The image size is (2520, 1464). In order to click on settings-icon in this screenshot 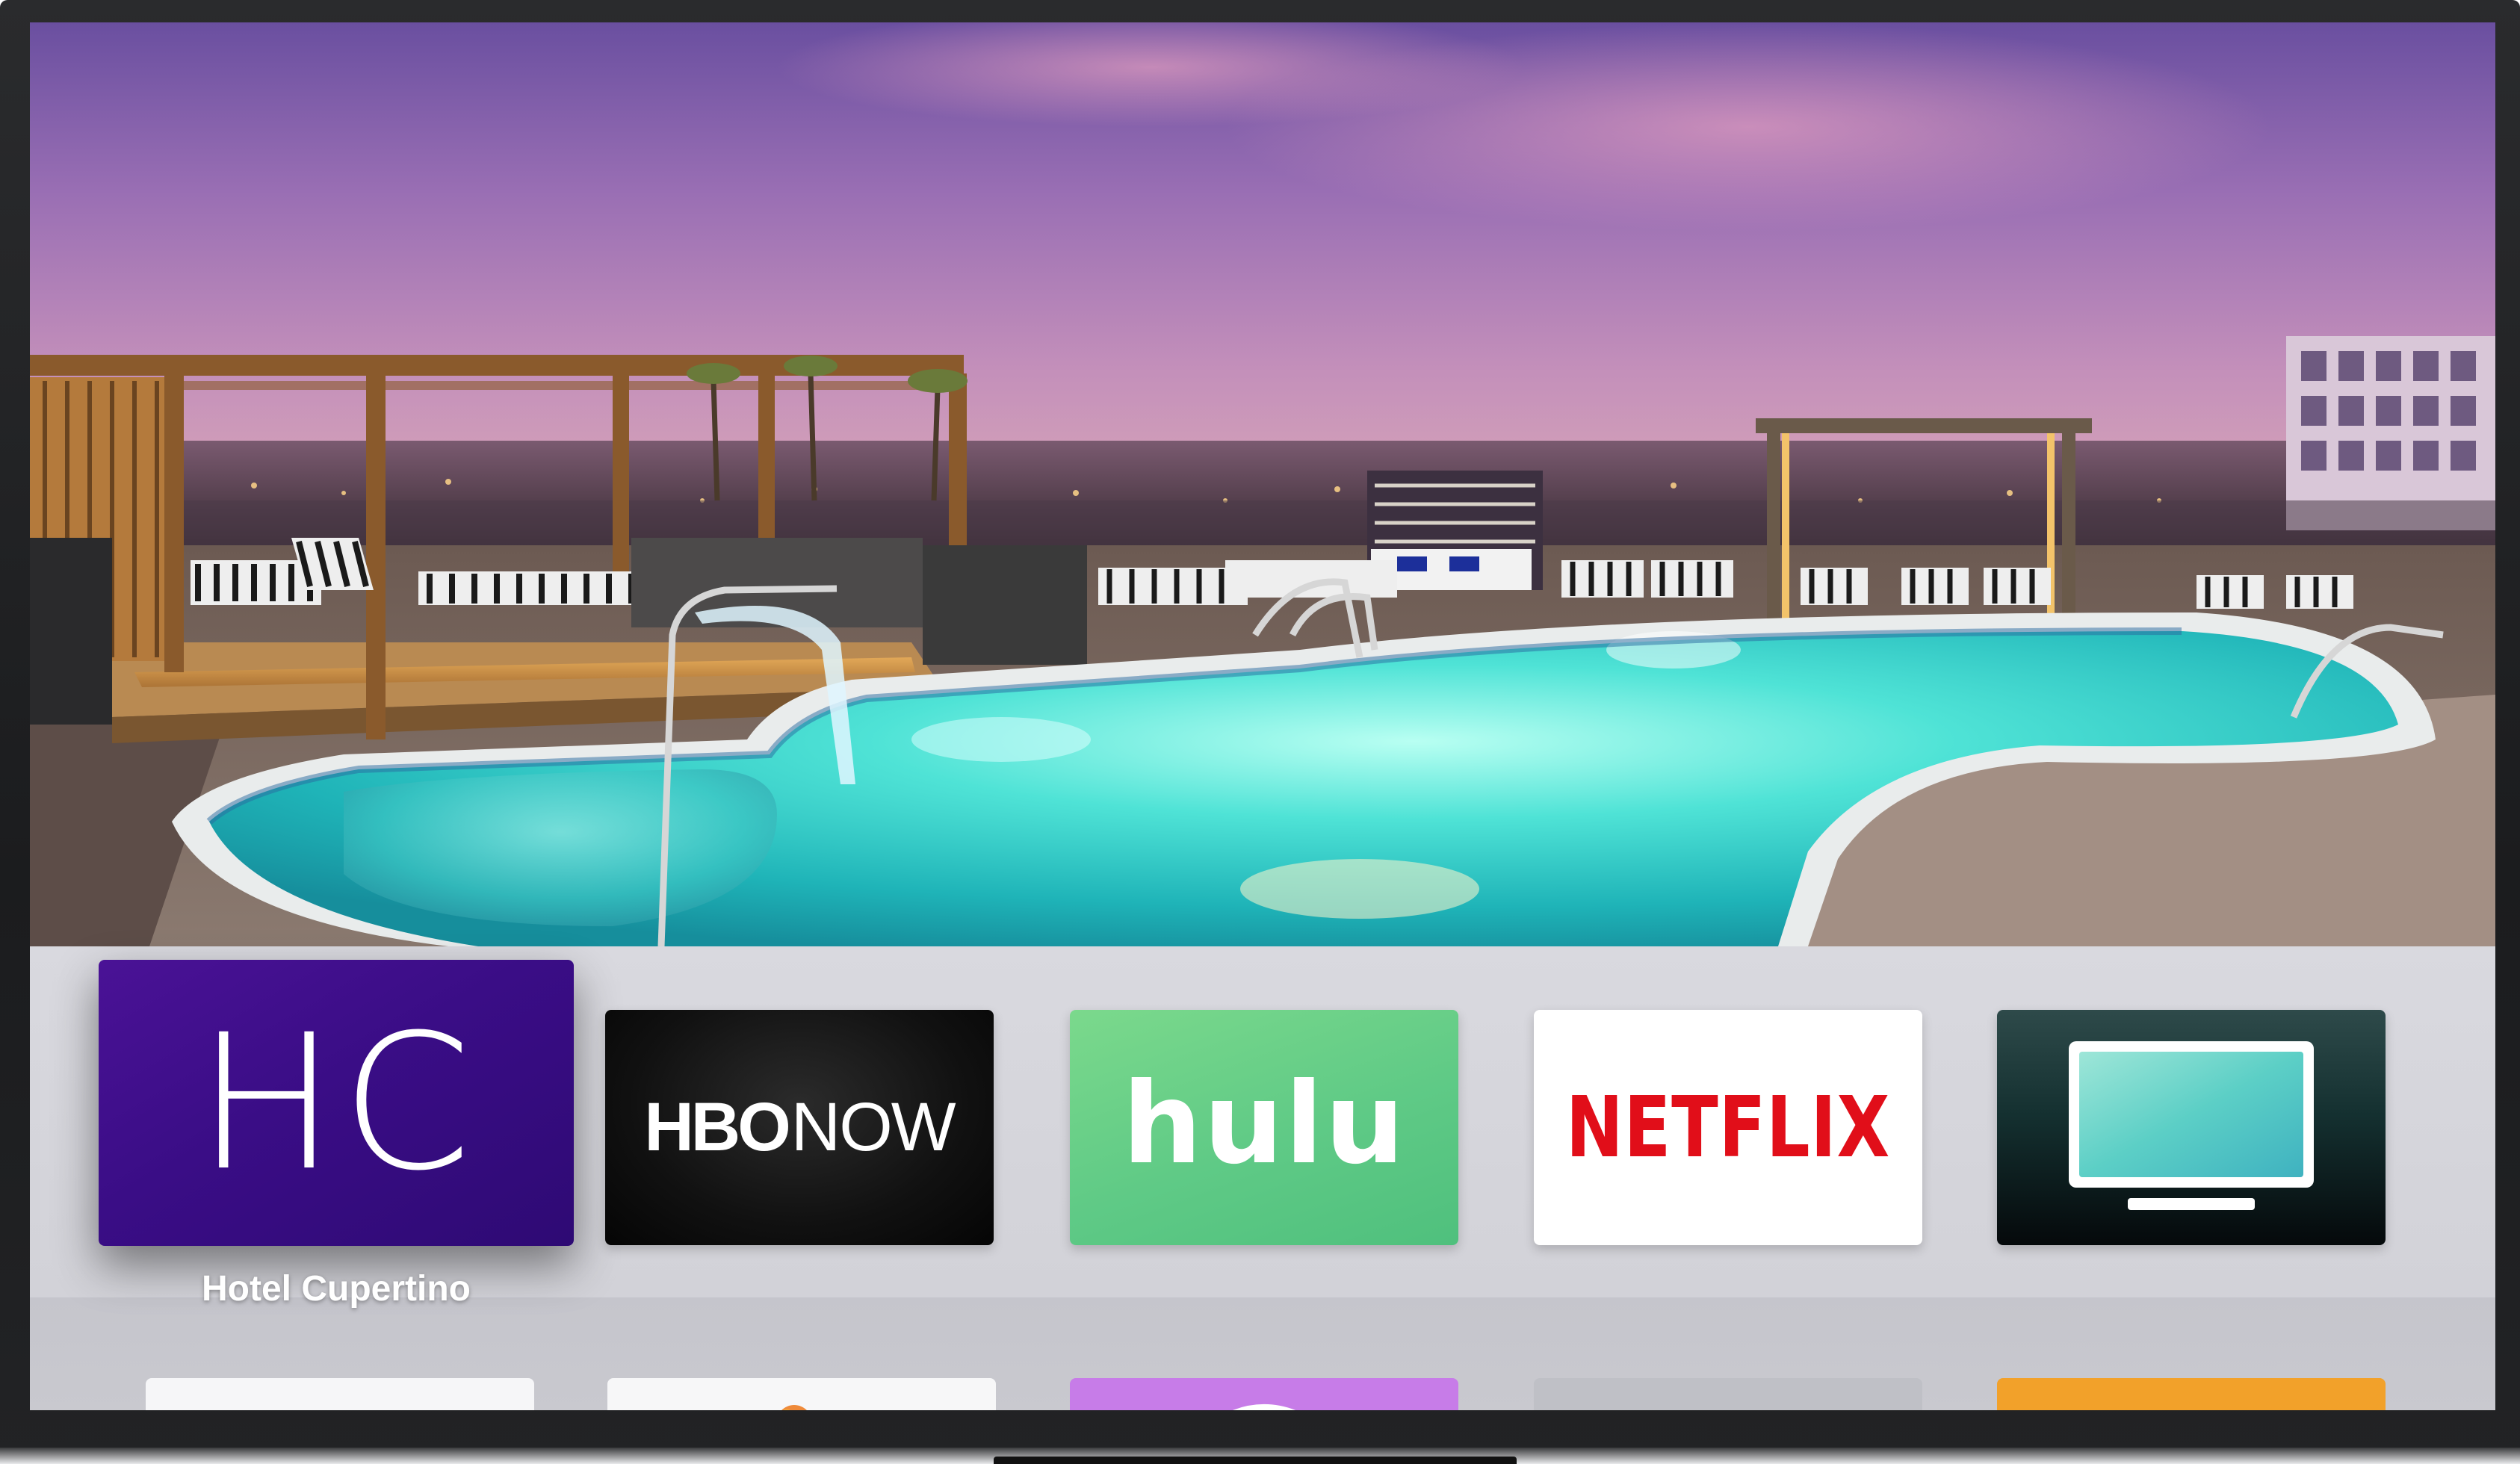, I will do `click(1728, 1394)`.